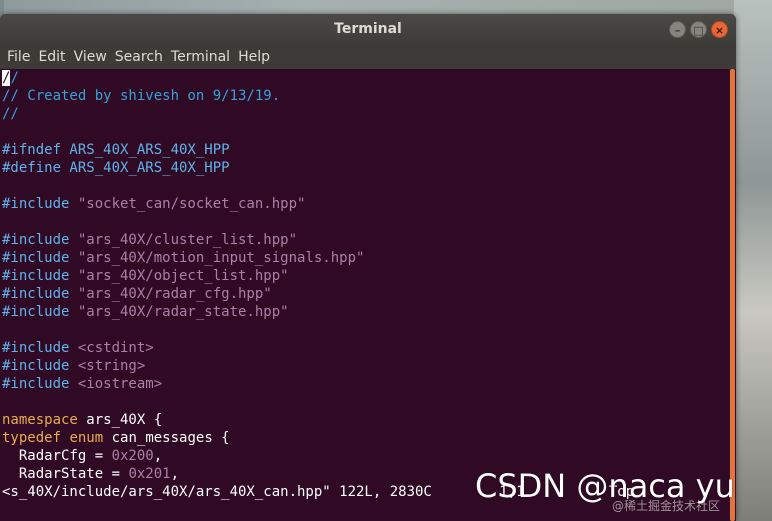 This screenshot has width=772, height=521. I want to click on menu-edit: Edit, so click(51, 57).